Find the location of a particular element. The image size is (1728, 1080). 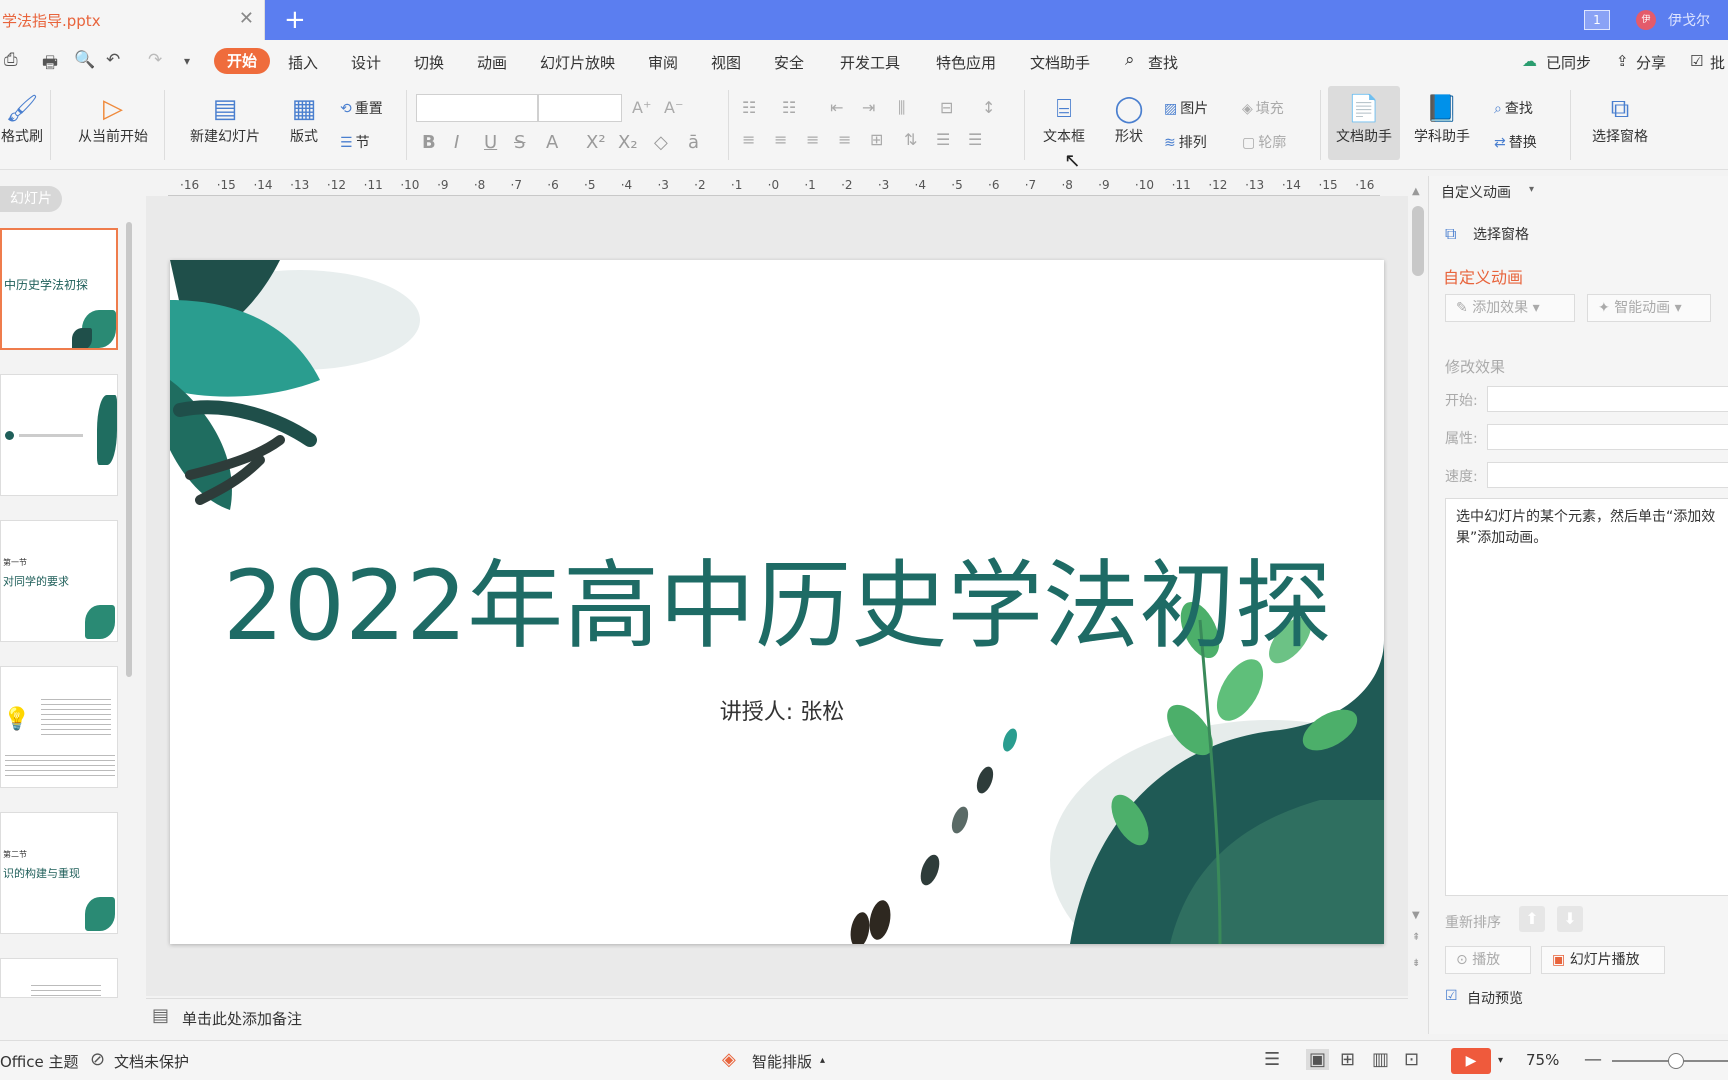

zoom-slider-handle is located at coordinates (1676, 1061).